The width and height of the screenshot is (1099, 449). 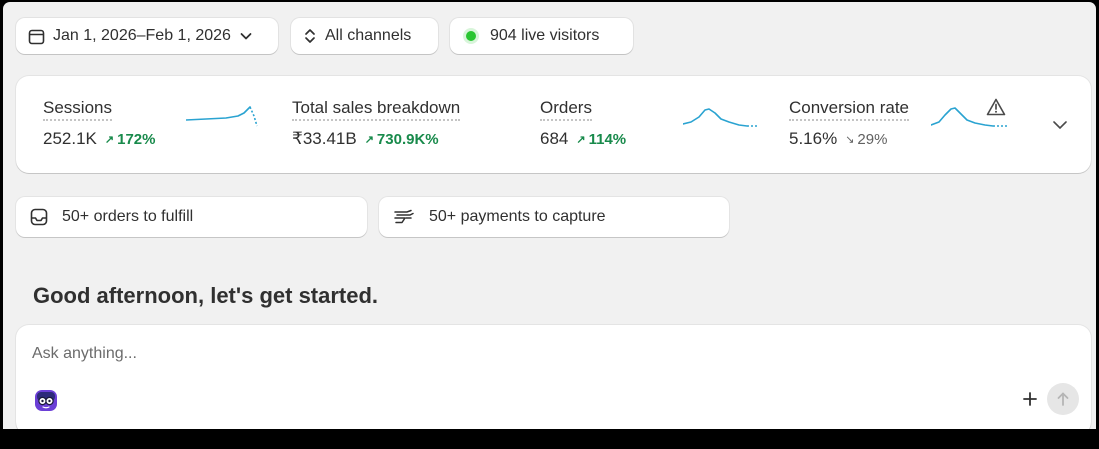 What do you see at coordinates (70, 138) in the screenshot?
I see `metric-value: 252.1K` at bounding box center [70, 138].